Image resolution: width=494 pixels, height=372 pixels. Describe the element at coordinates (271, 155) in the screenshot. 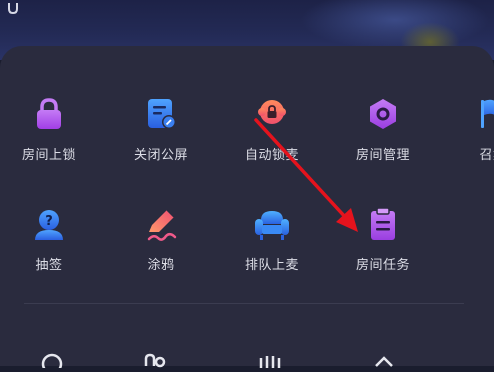

I see `auto-lock-mic-label: 自动锁麦` at that location.